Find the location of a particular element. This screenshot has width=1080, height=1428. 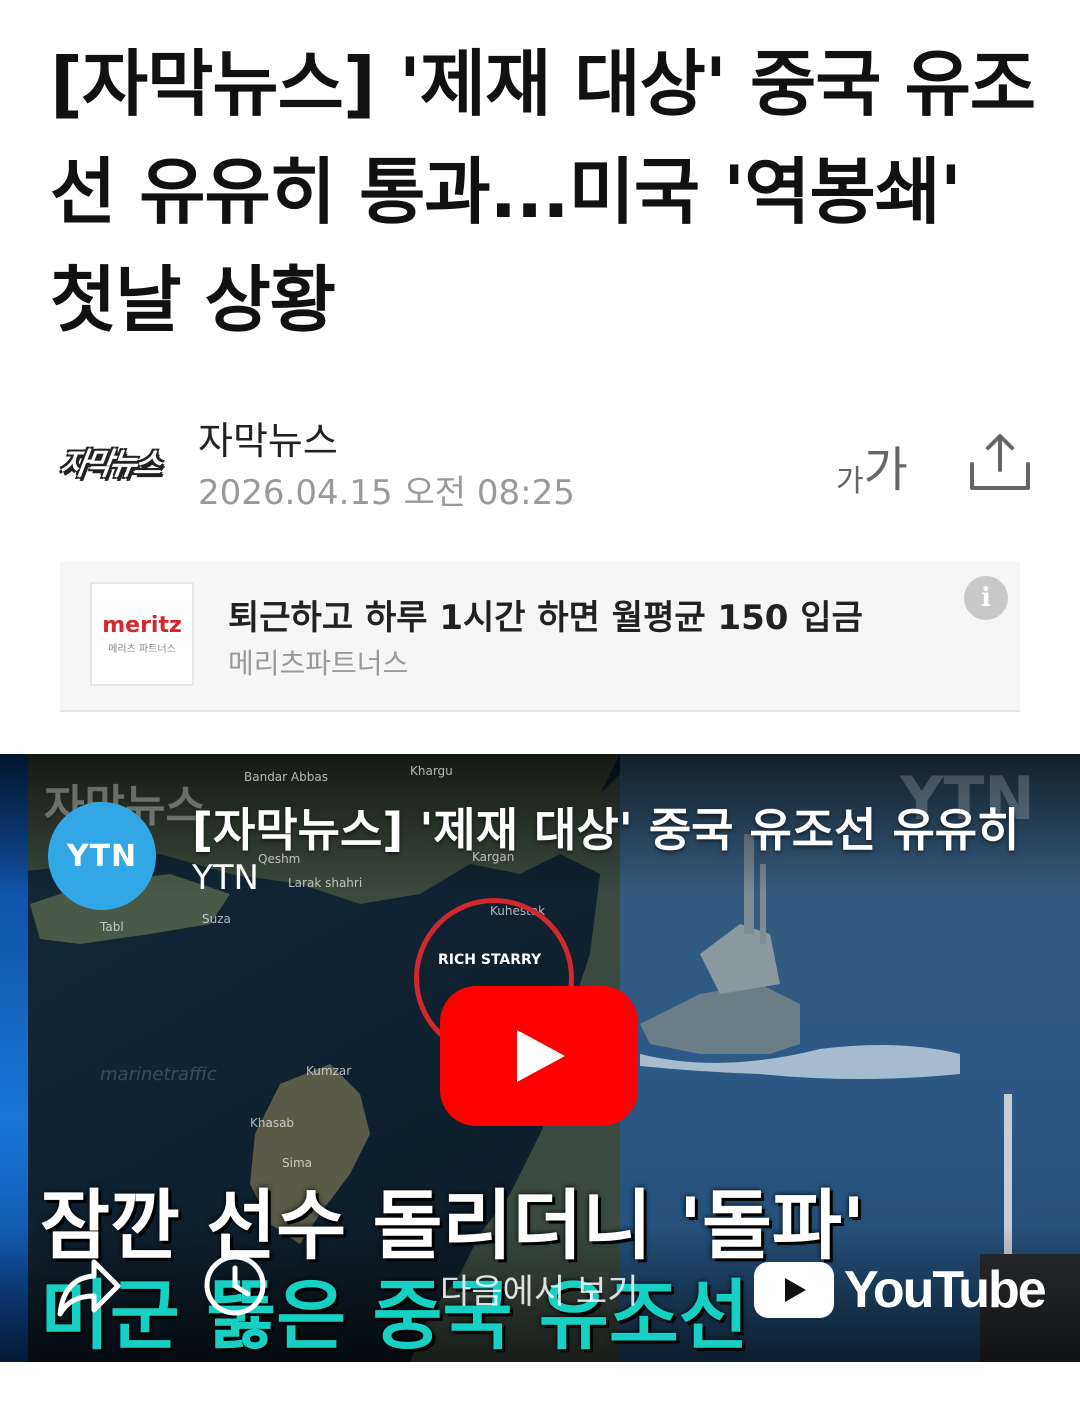

youtube-logo: YouTube is located at coordinates (900, 1290).